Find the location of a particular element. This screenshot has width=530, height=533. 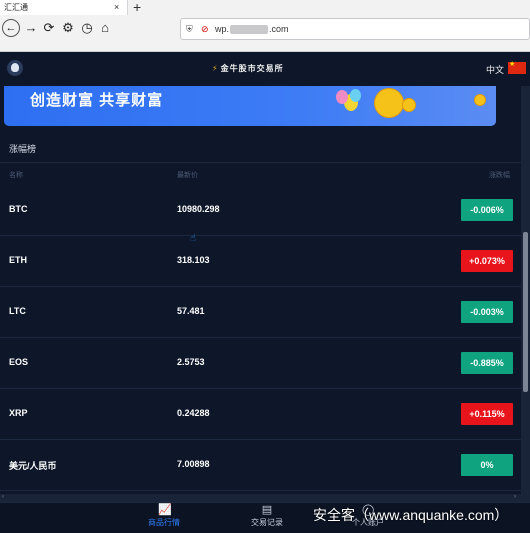

change-badge: +0.073% is located at coordinates (487, 261).